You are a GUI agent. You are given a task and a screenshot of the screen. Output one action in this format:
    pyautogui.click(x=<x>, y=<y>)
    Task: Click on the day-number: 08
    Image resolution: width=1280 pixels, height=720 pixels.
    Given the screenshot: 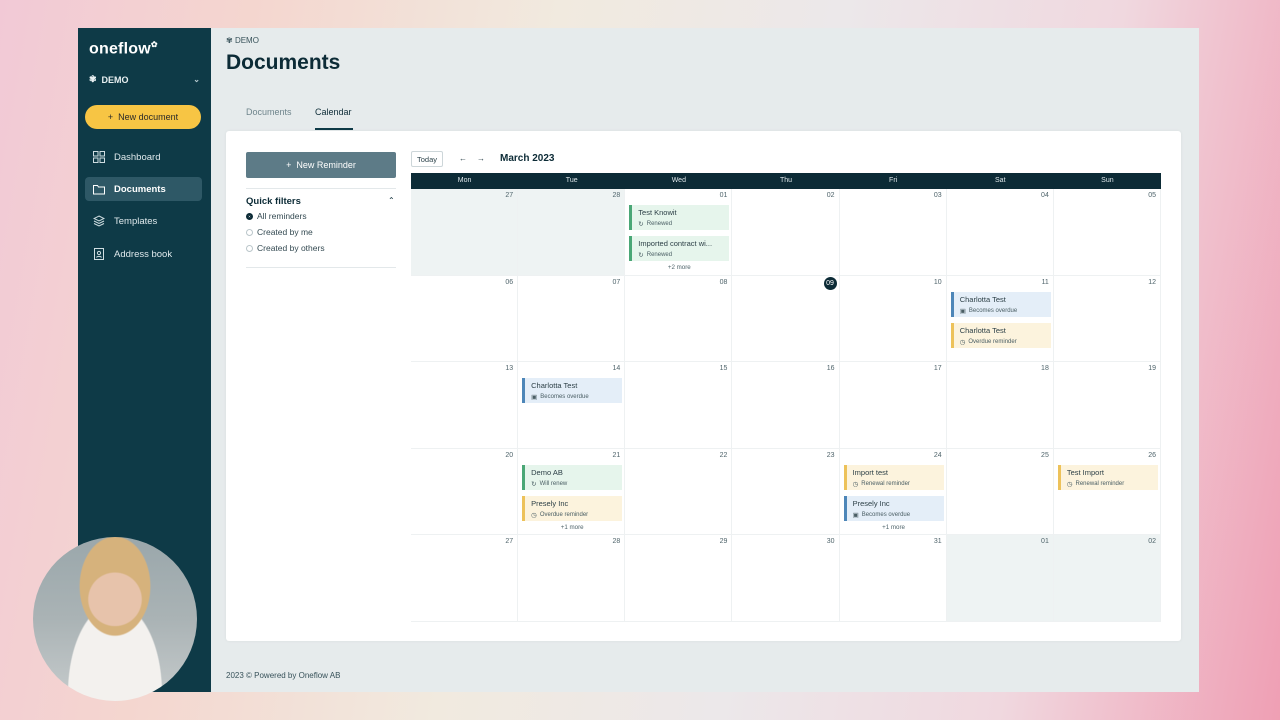 What is the action you would take?
    pyautogui.click(x=723, y=282)
    